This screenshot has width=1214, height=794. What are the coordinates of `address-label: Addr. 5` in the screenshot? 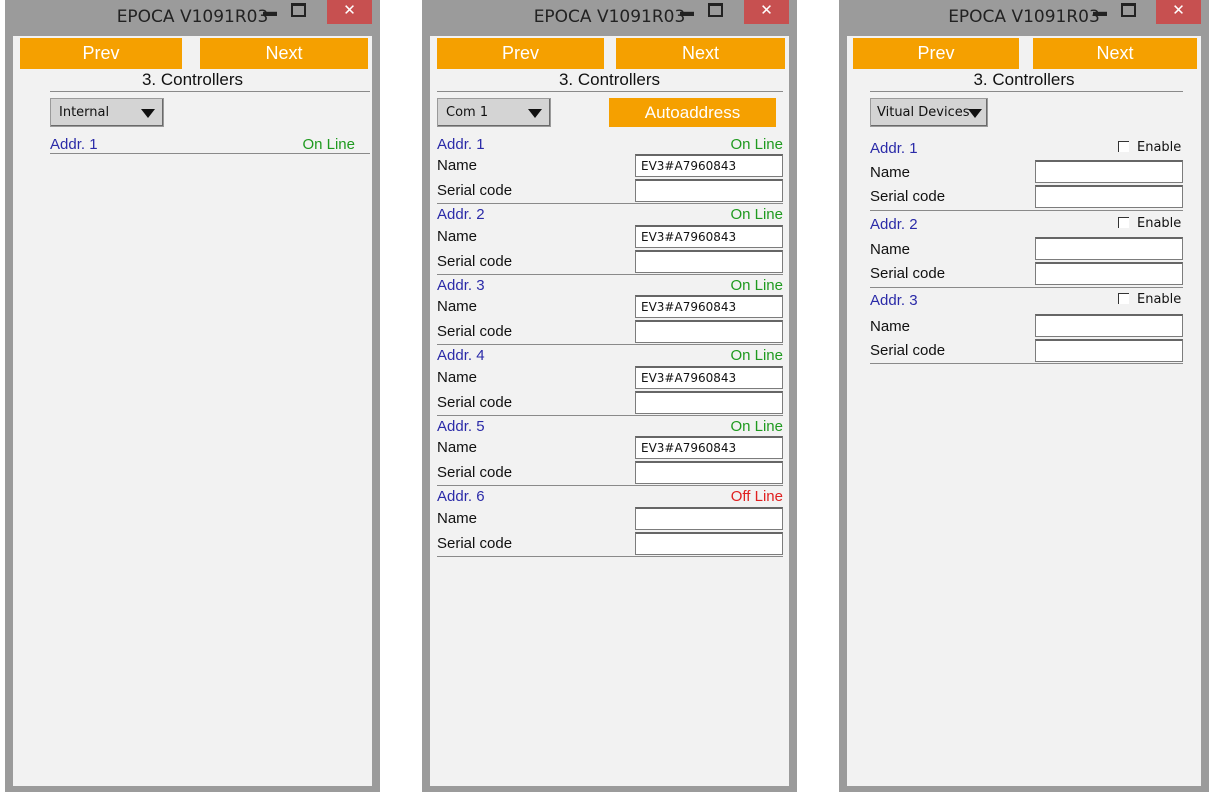 It's located at (461, 426).